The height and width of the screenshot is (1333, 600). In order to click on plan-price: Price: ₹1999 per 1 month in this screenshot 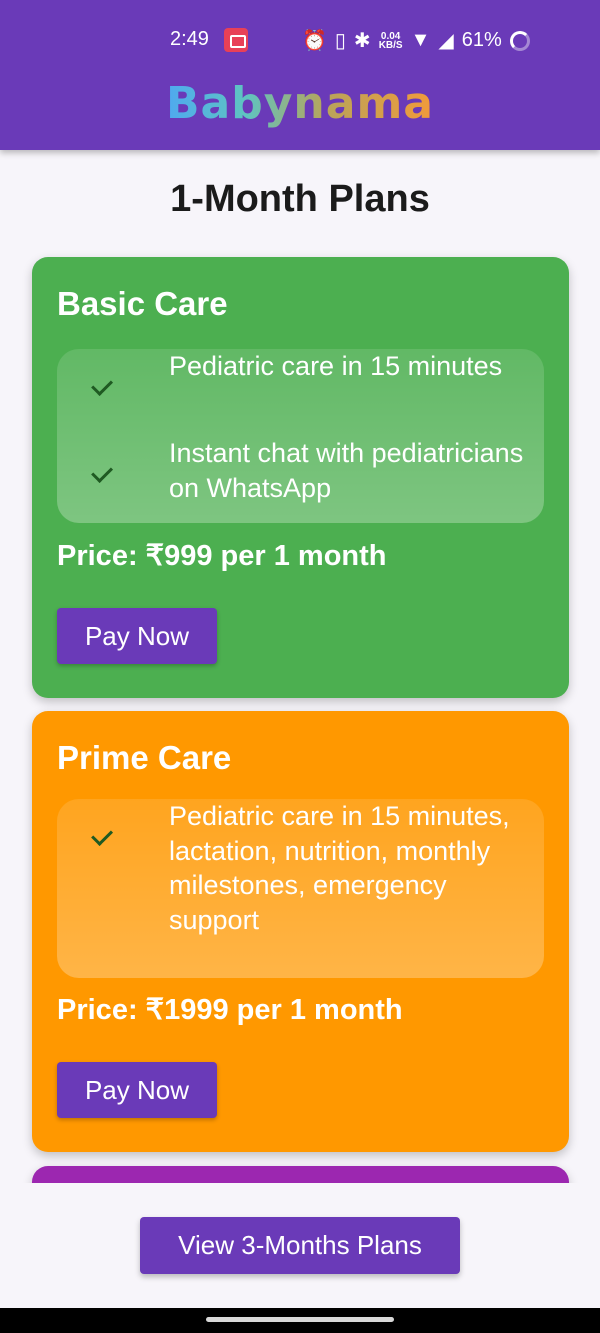, I will do `click(230, 1010)`.